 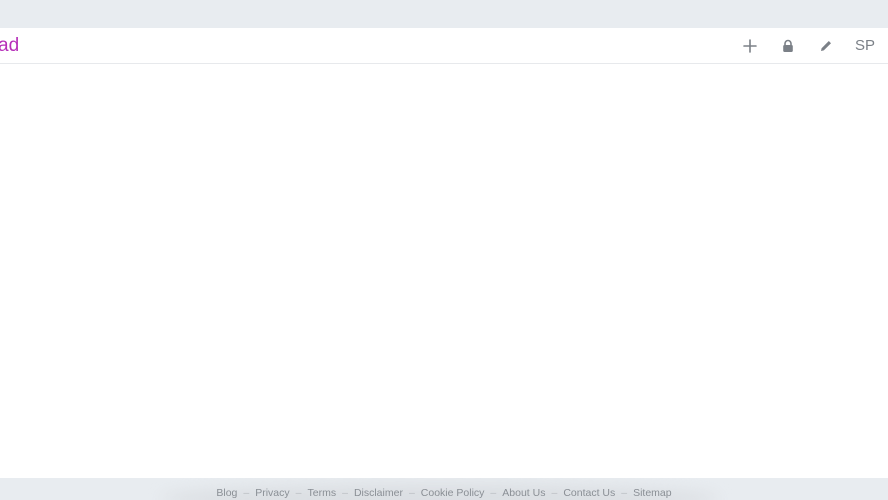 What do you see at coordinates (272, 493) in the screenshot?
I see `footer-link-privacy: Privacy` at bounding box center [272, 493].